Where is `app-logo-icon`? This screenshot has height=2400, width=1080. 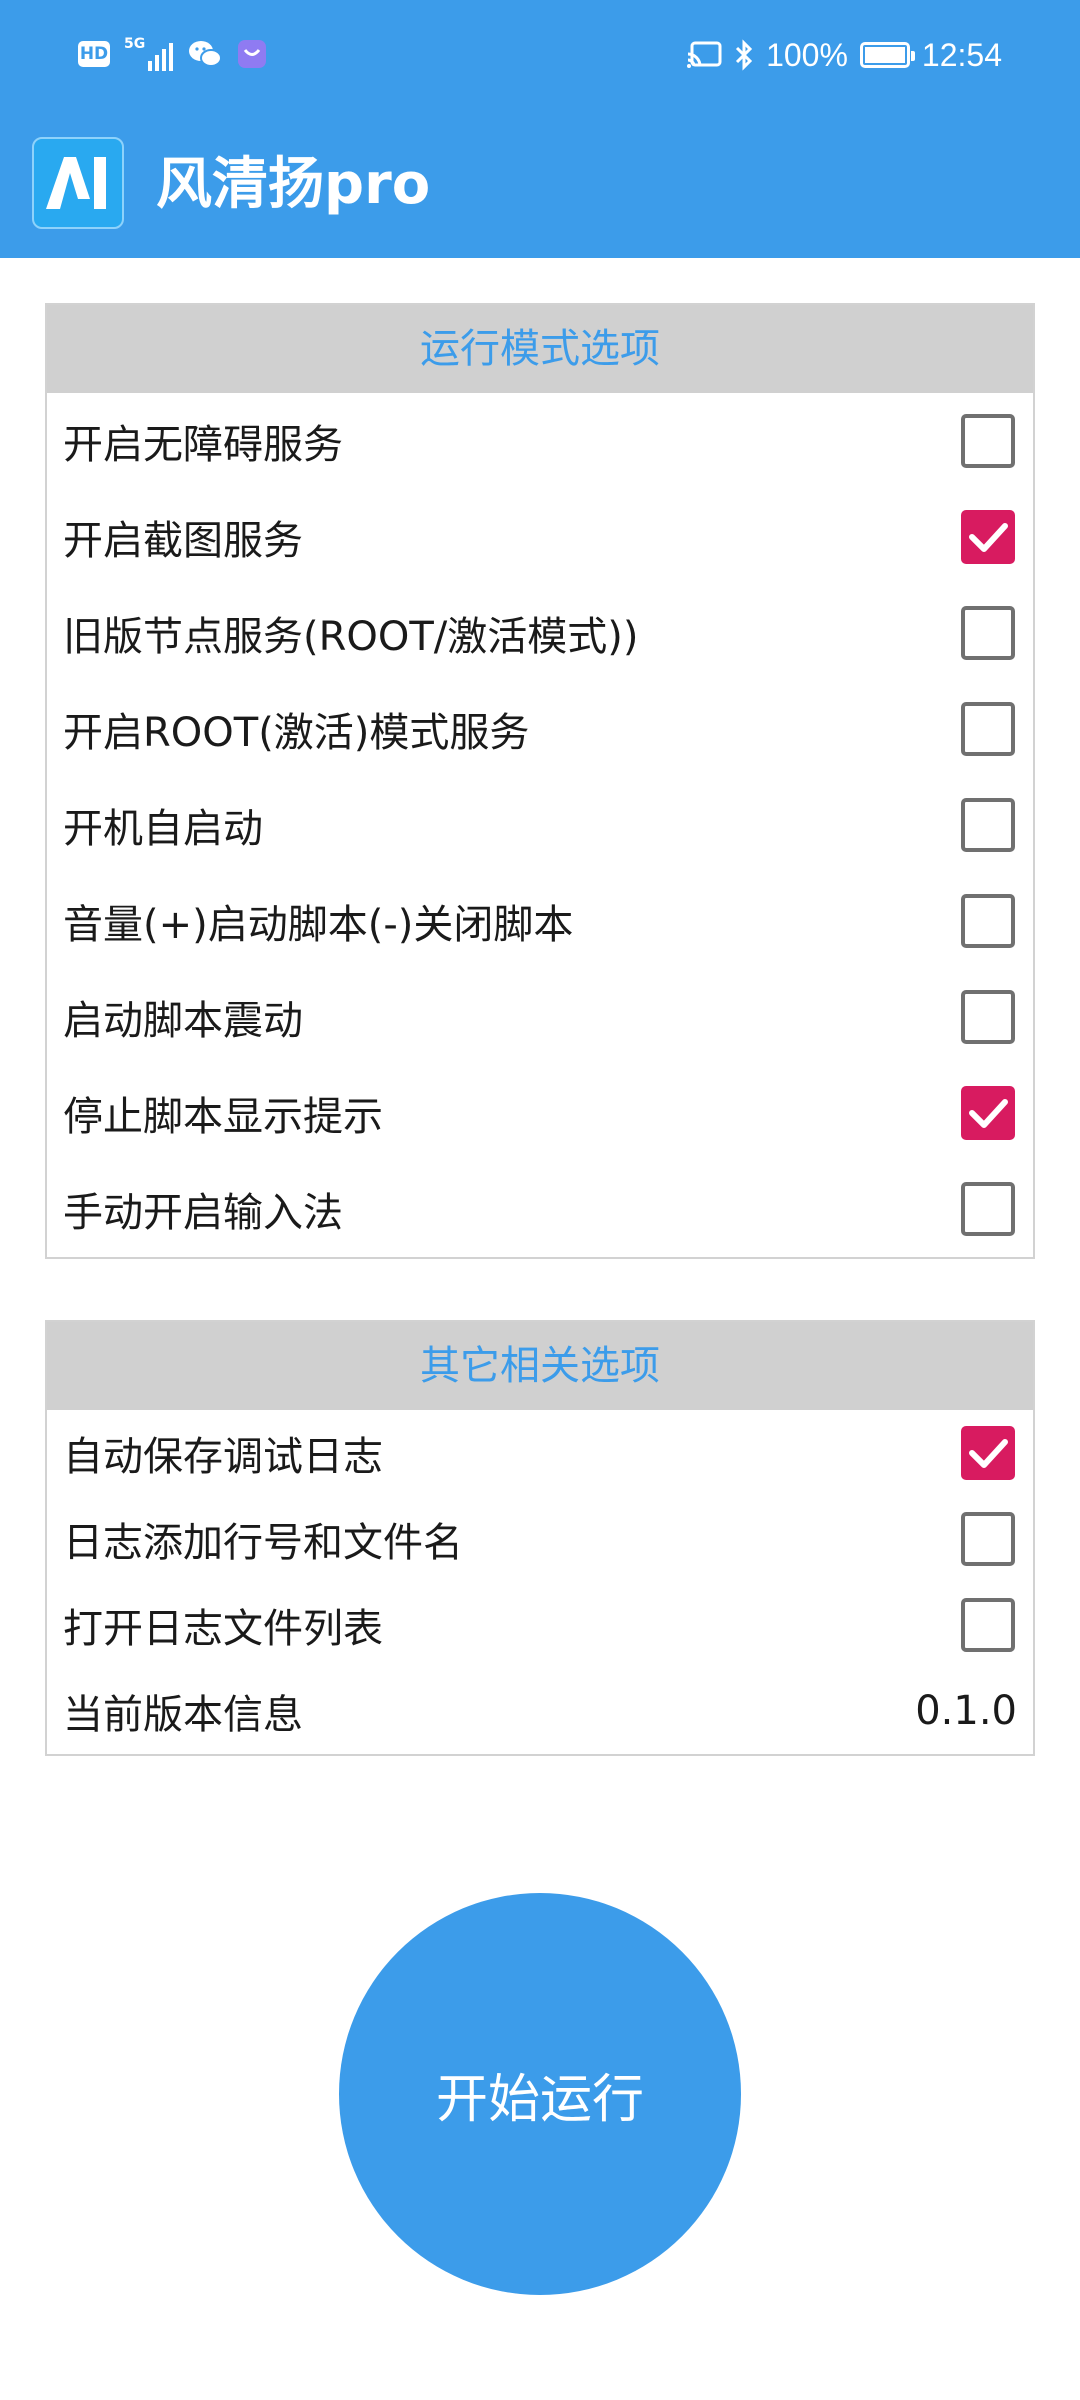 app-logo-icon is located at coordinates (78, 183).